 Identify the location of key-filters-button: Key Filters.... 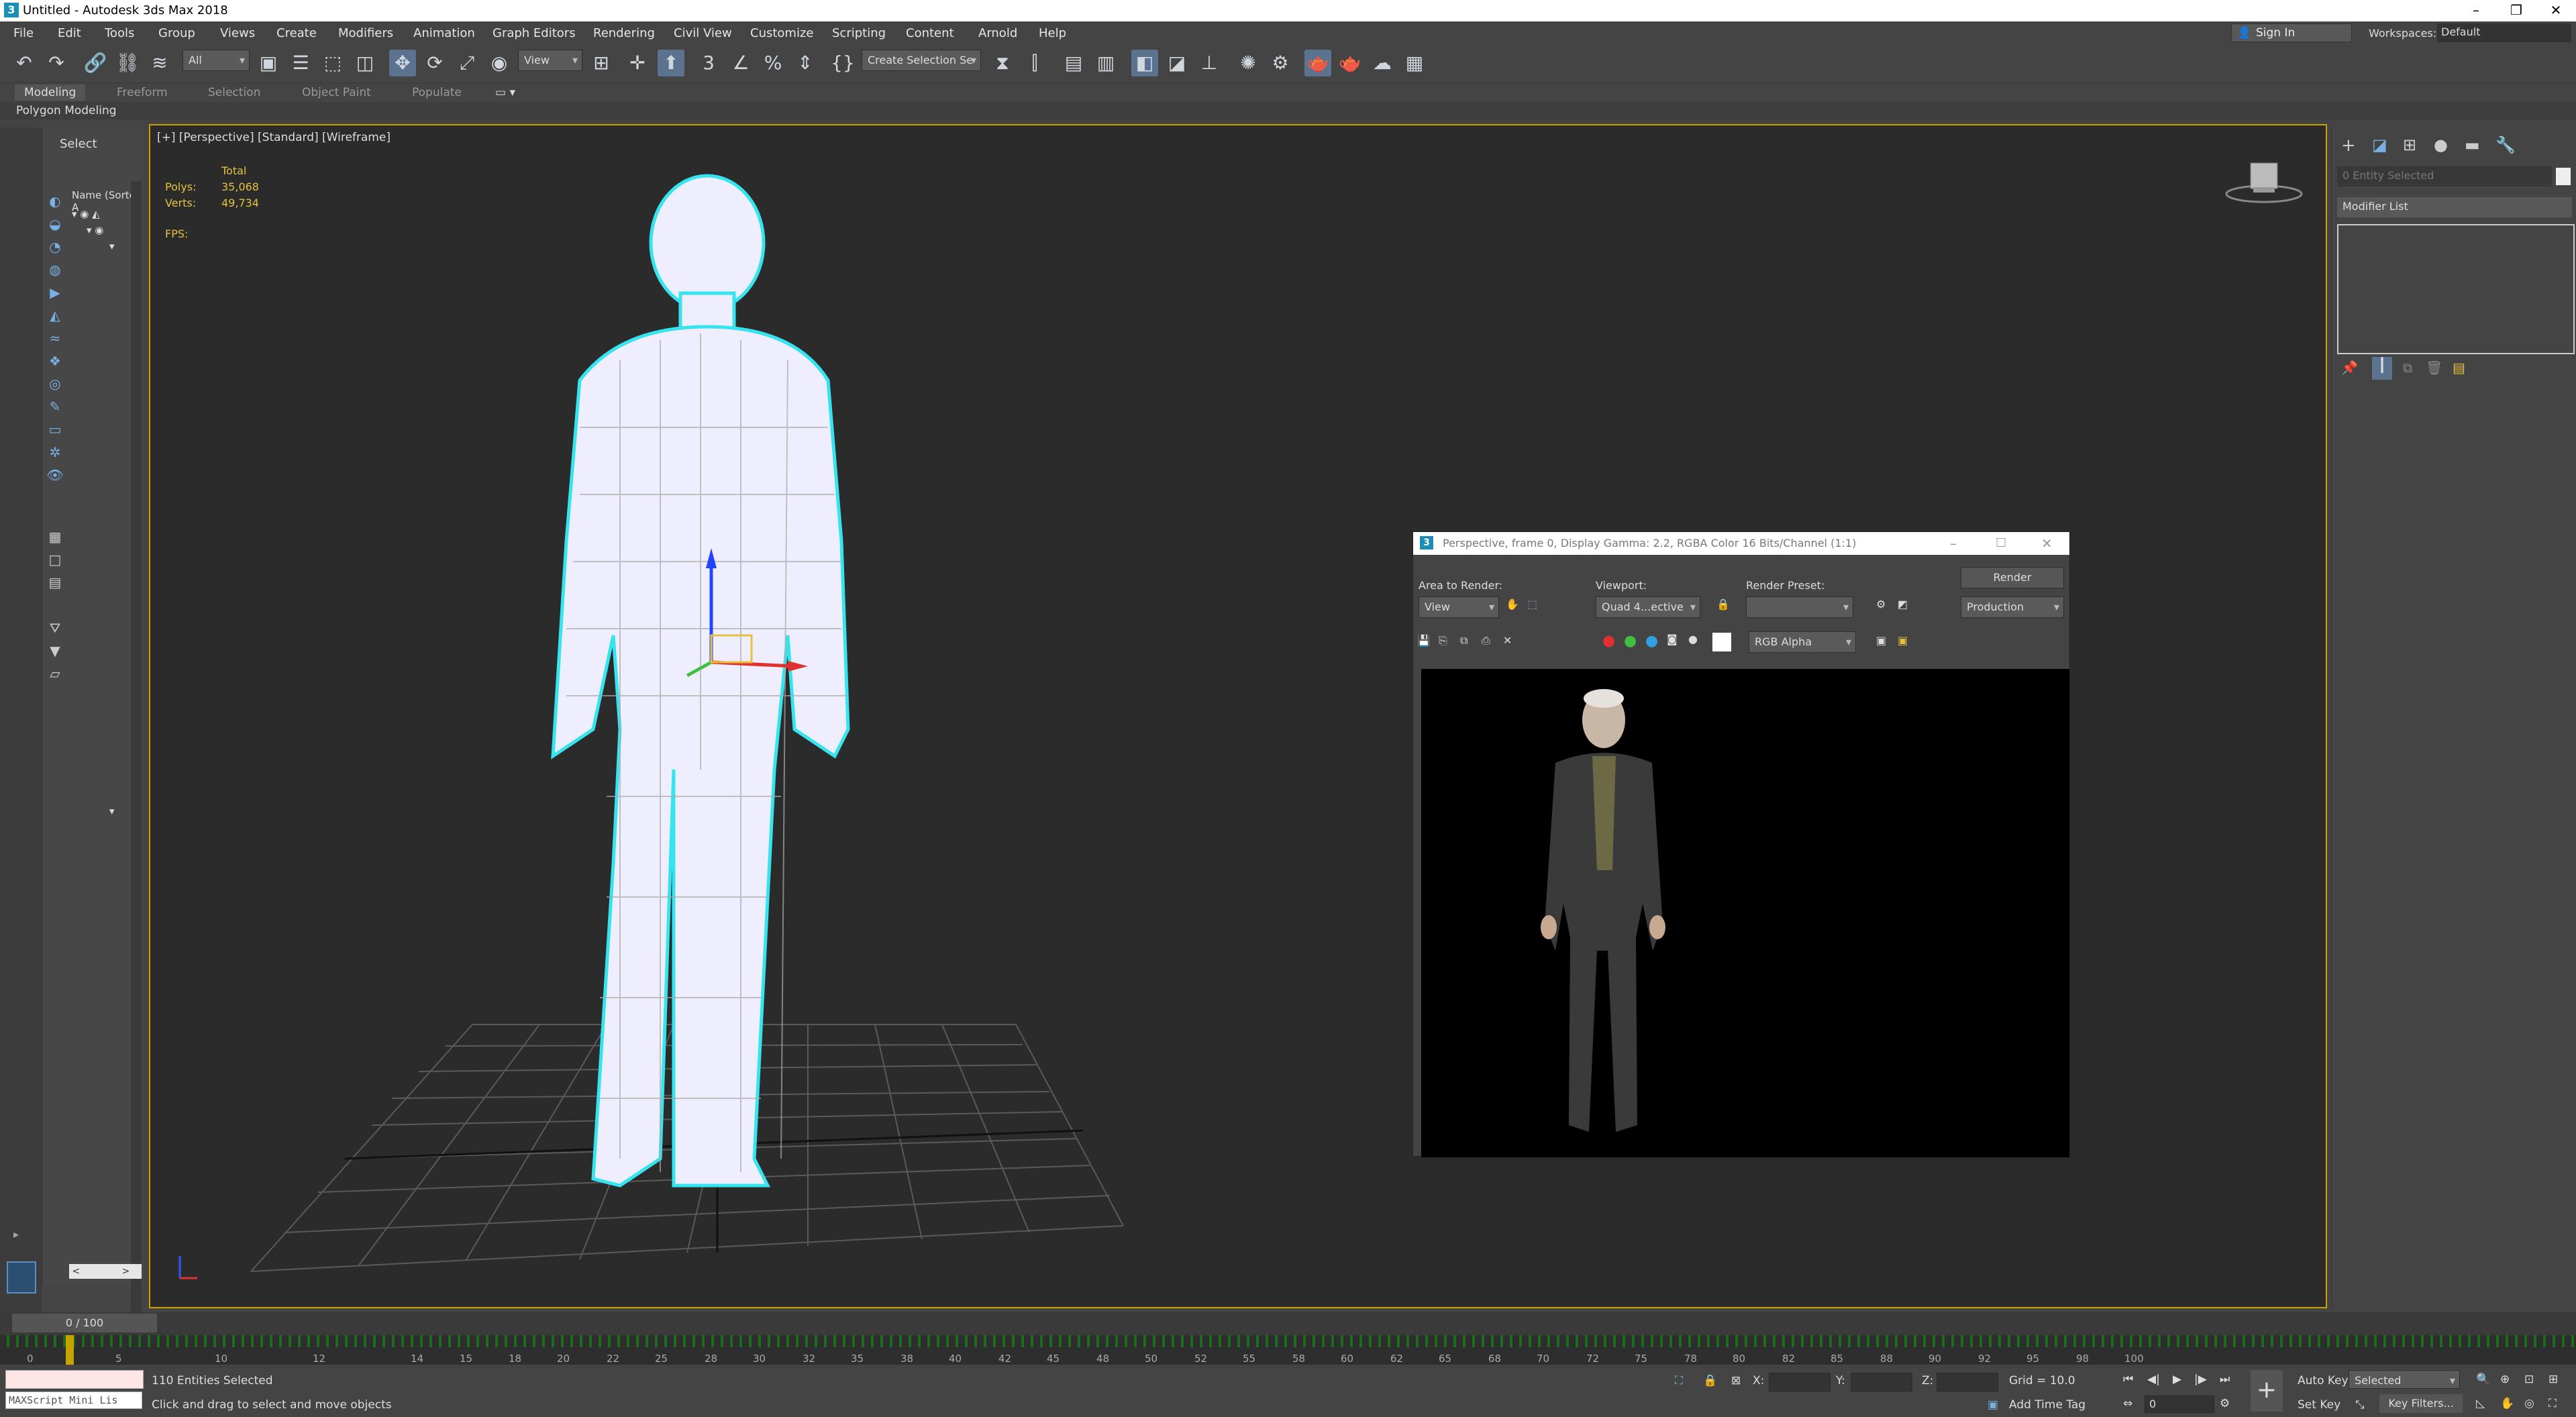
(2421, 1403).